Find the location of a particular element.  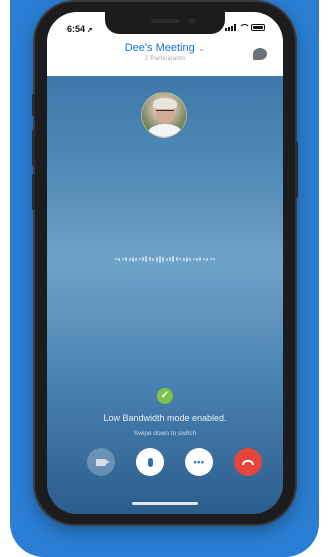

more-options-button: ••• is located at coordinates (199, 462).